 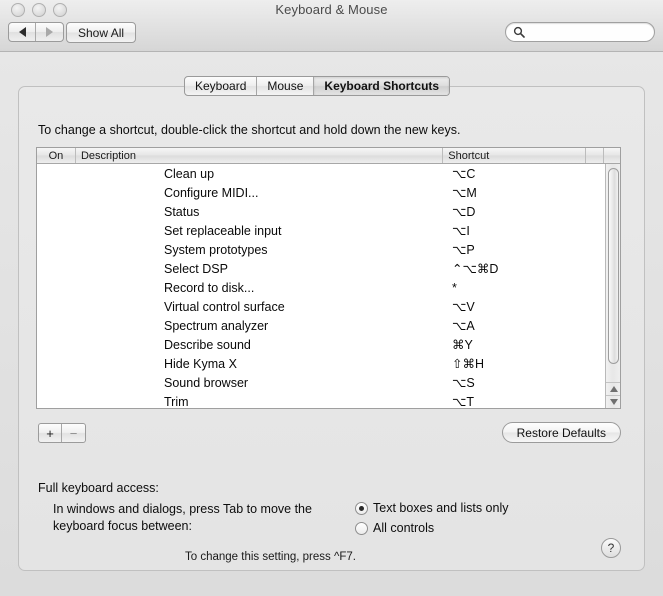 I want to click on remove-shortcut-button: −, so click(x=73, y=433).